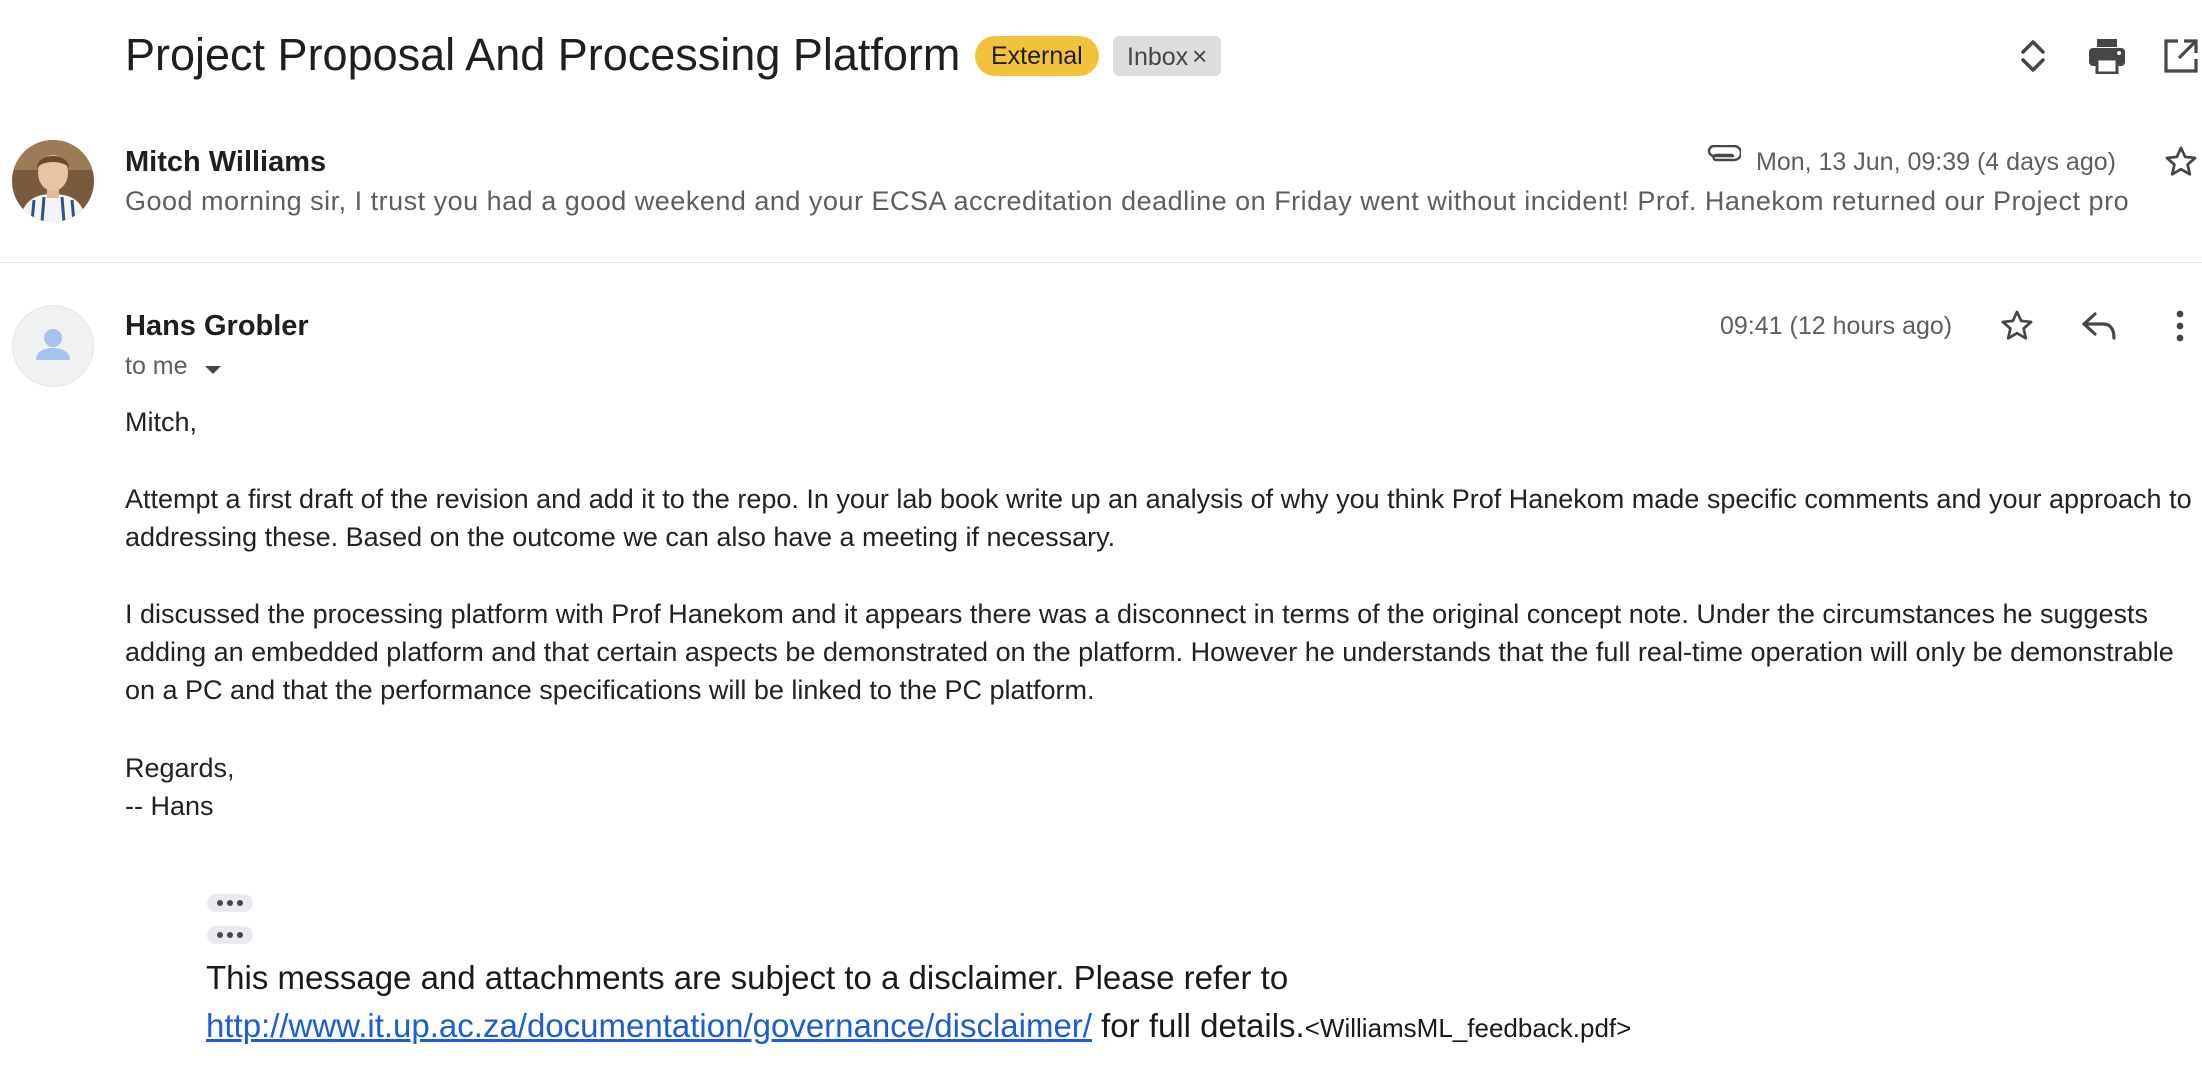 The image size is (2202, 1086). What do you see at coordinates (543, 54) in the screenshot?
I see `thread-subject: Project Proposal And Processing Platform` at bounding box center [543, 54].